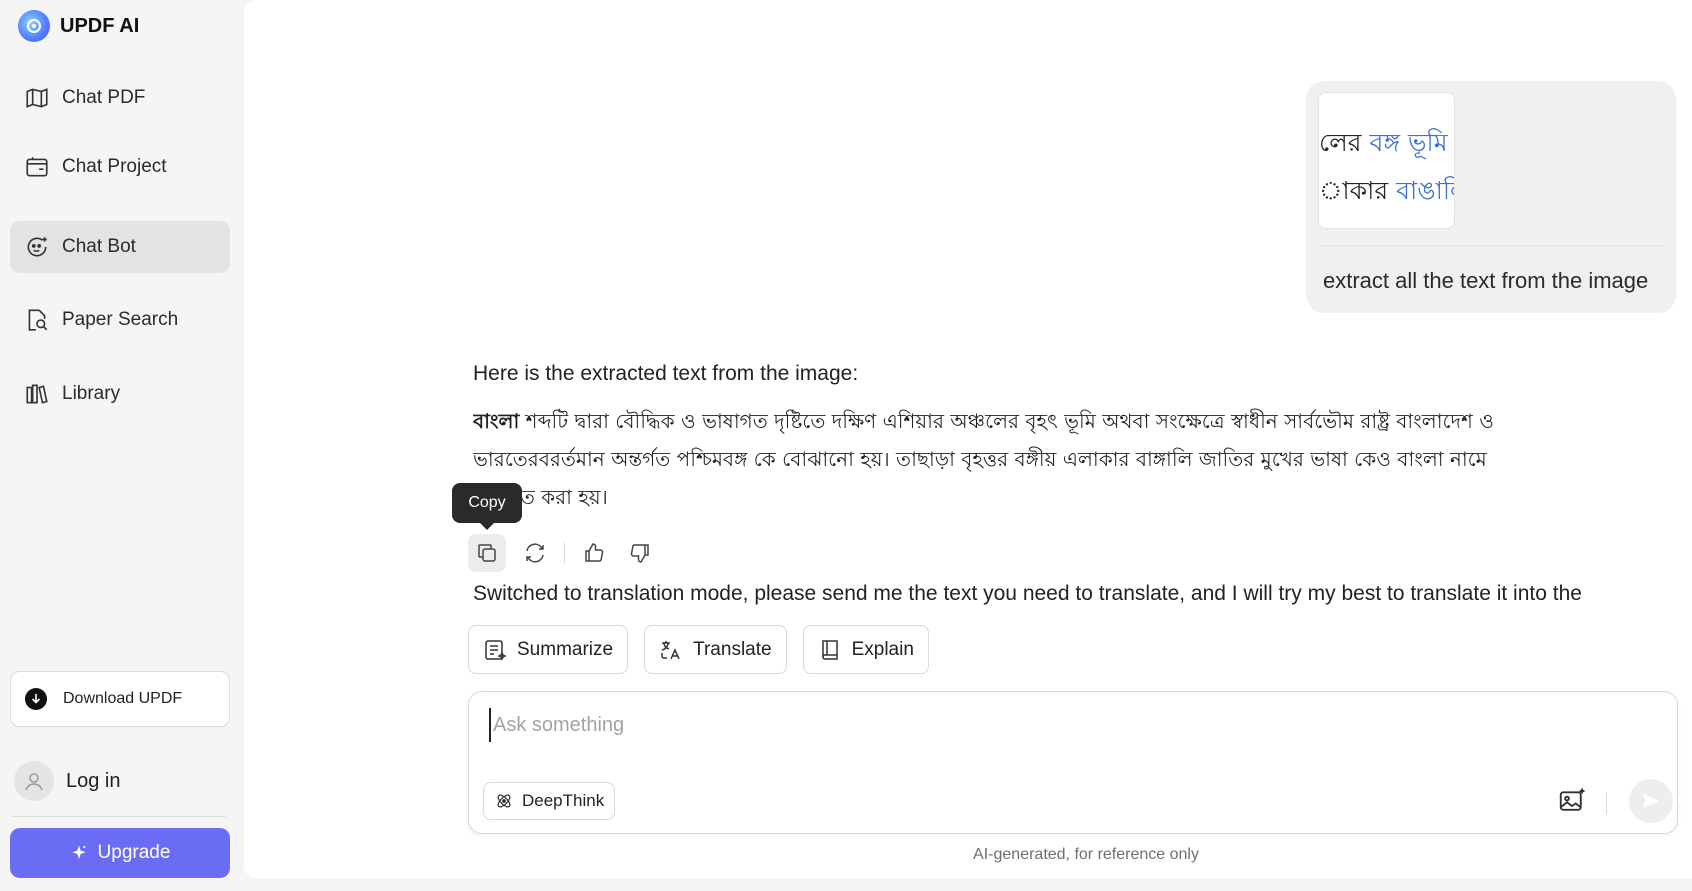 This screenshot has width=1692, height=891. Describe the element at coordinates (78, 852) in the screenshot. I see `sparkle-icon` at that location.